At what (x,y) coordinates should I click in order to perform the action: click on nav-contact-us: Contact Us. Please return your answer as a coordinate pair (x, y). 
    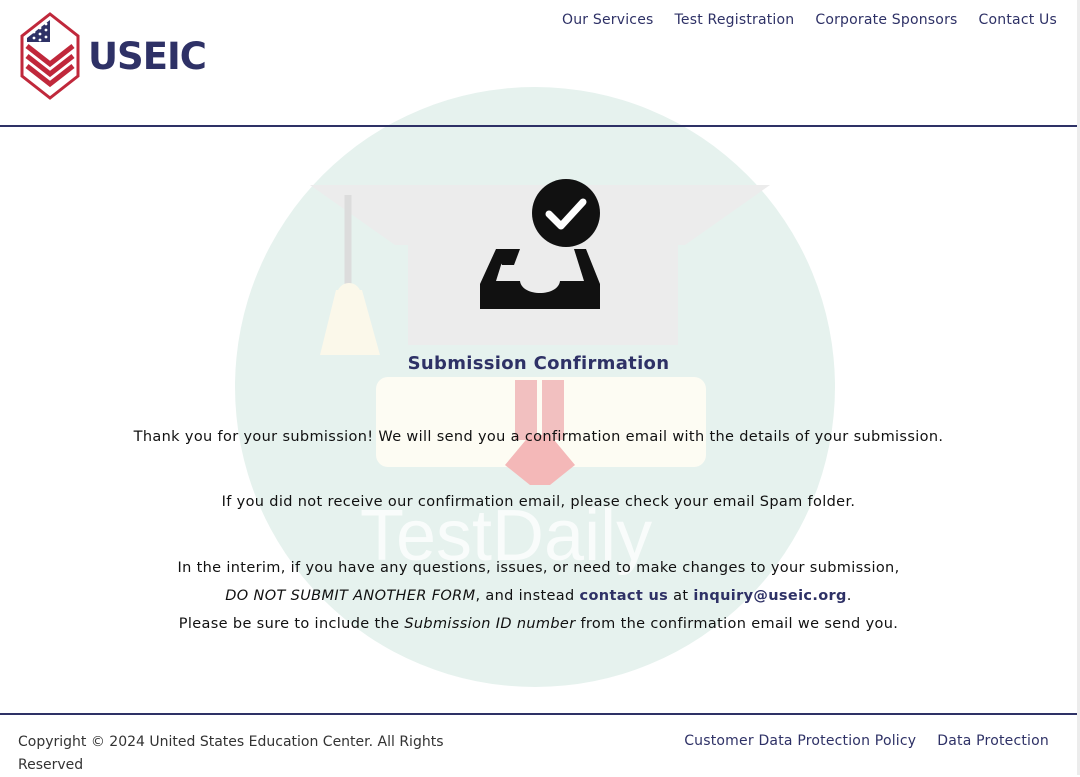
    Looking at the image, I should click on (1018, 20).